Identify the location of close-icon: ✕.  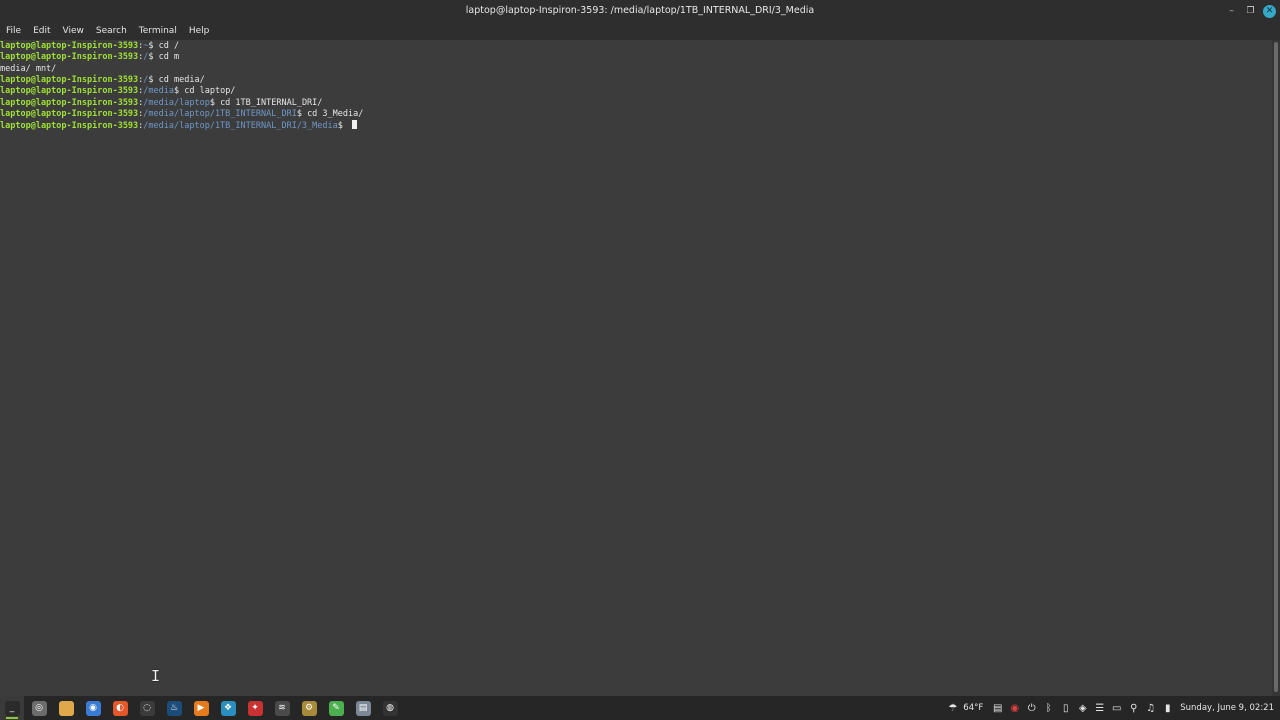
(1269, 11).